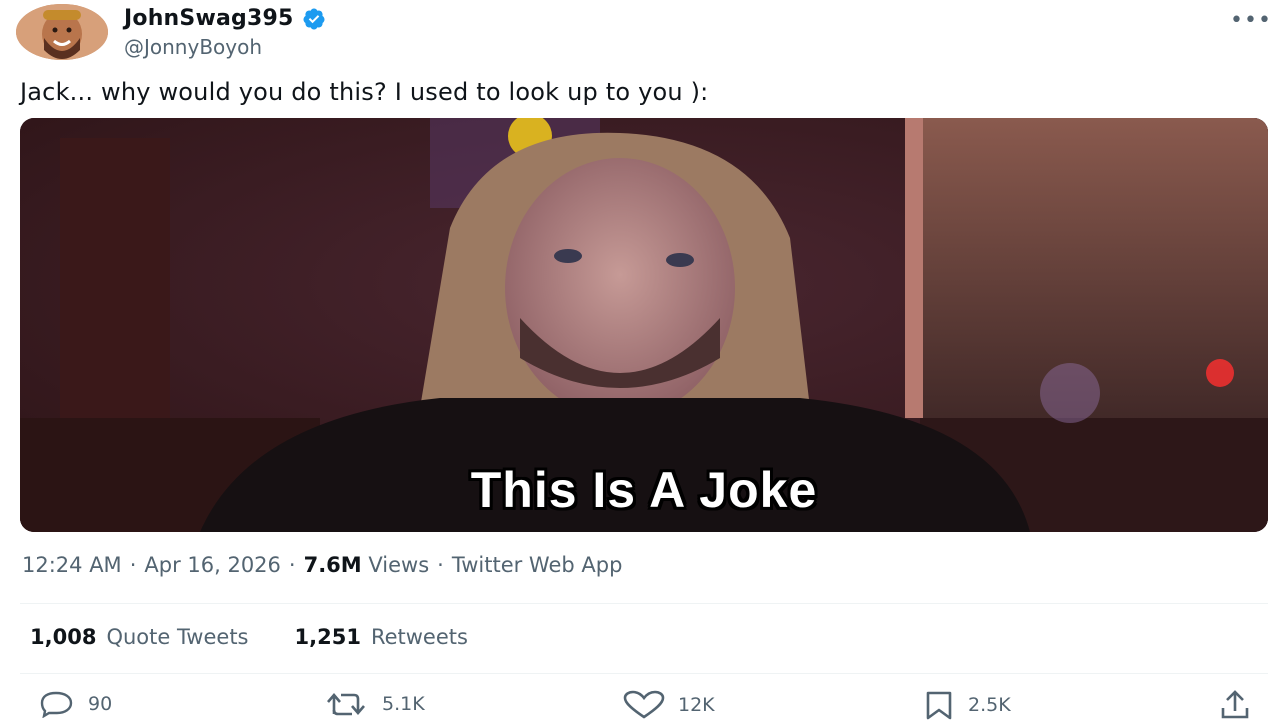 The width and height of the screenshot is (1280, 720). I want to click on share-icon, so click(1235, 704).